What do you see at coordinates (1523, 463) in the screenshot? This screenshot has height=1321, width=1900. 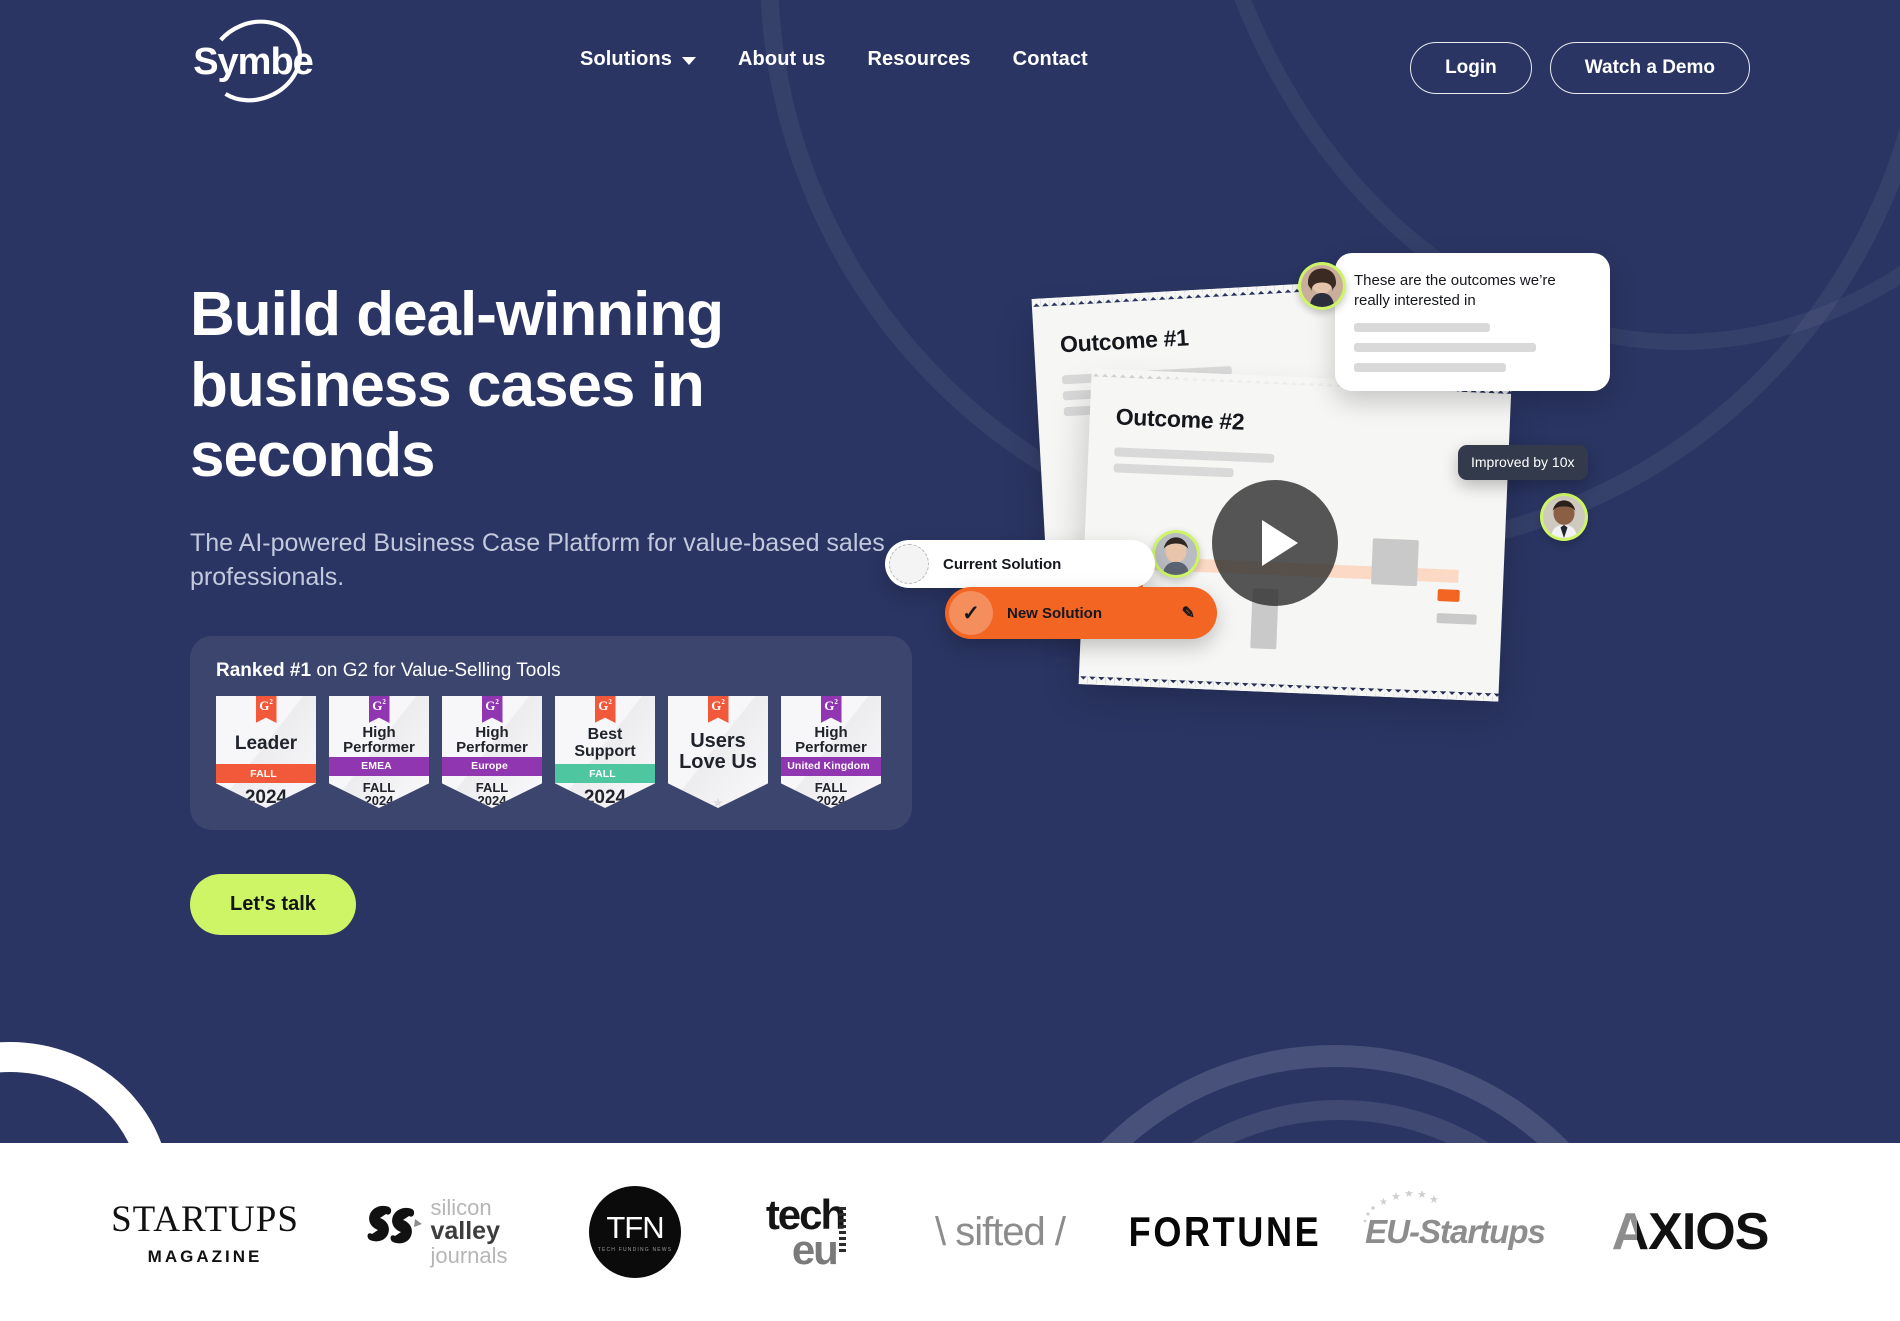 I see `improved-tooltip: Improved by 10x` at bounding box center [1523, 463].